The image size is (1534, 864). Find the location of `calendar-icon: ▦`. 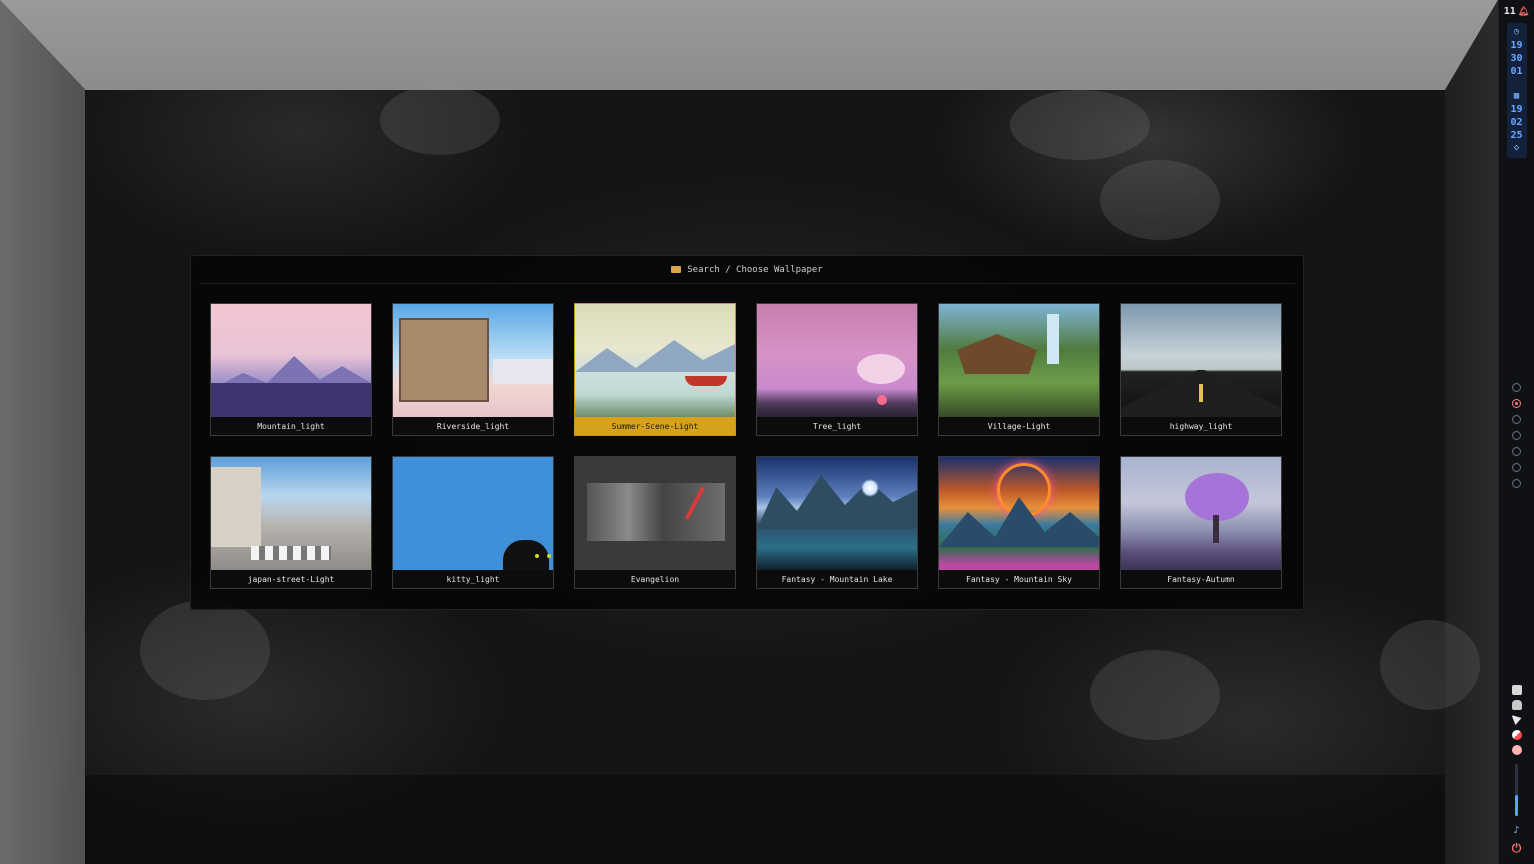

calendar-icon: ▦ is located at coordinates (1516, 96).